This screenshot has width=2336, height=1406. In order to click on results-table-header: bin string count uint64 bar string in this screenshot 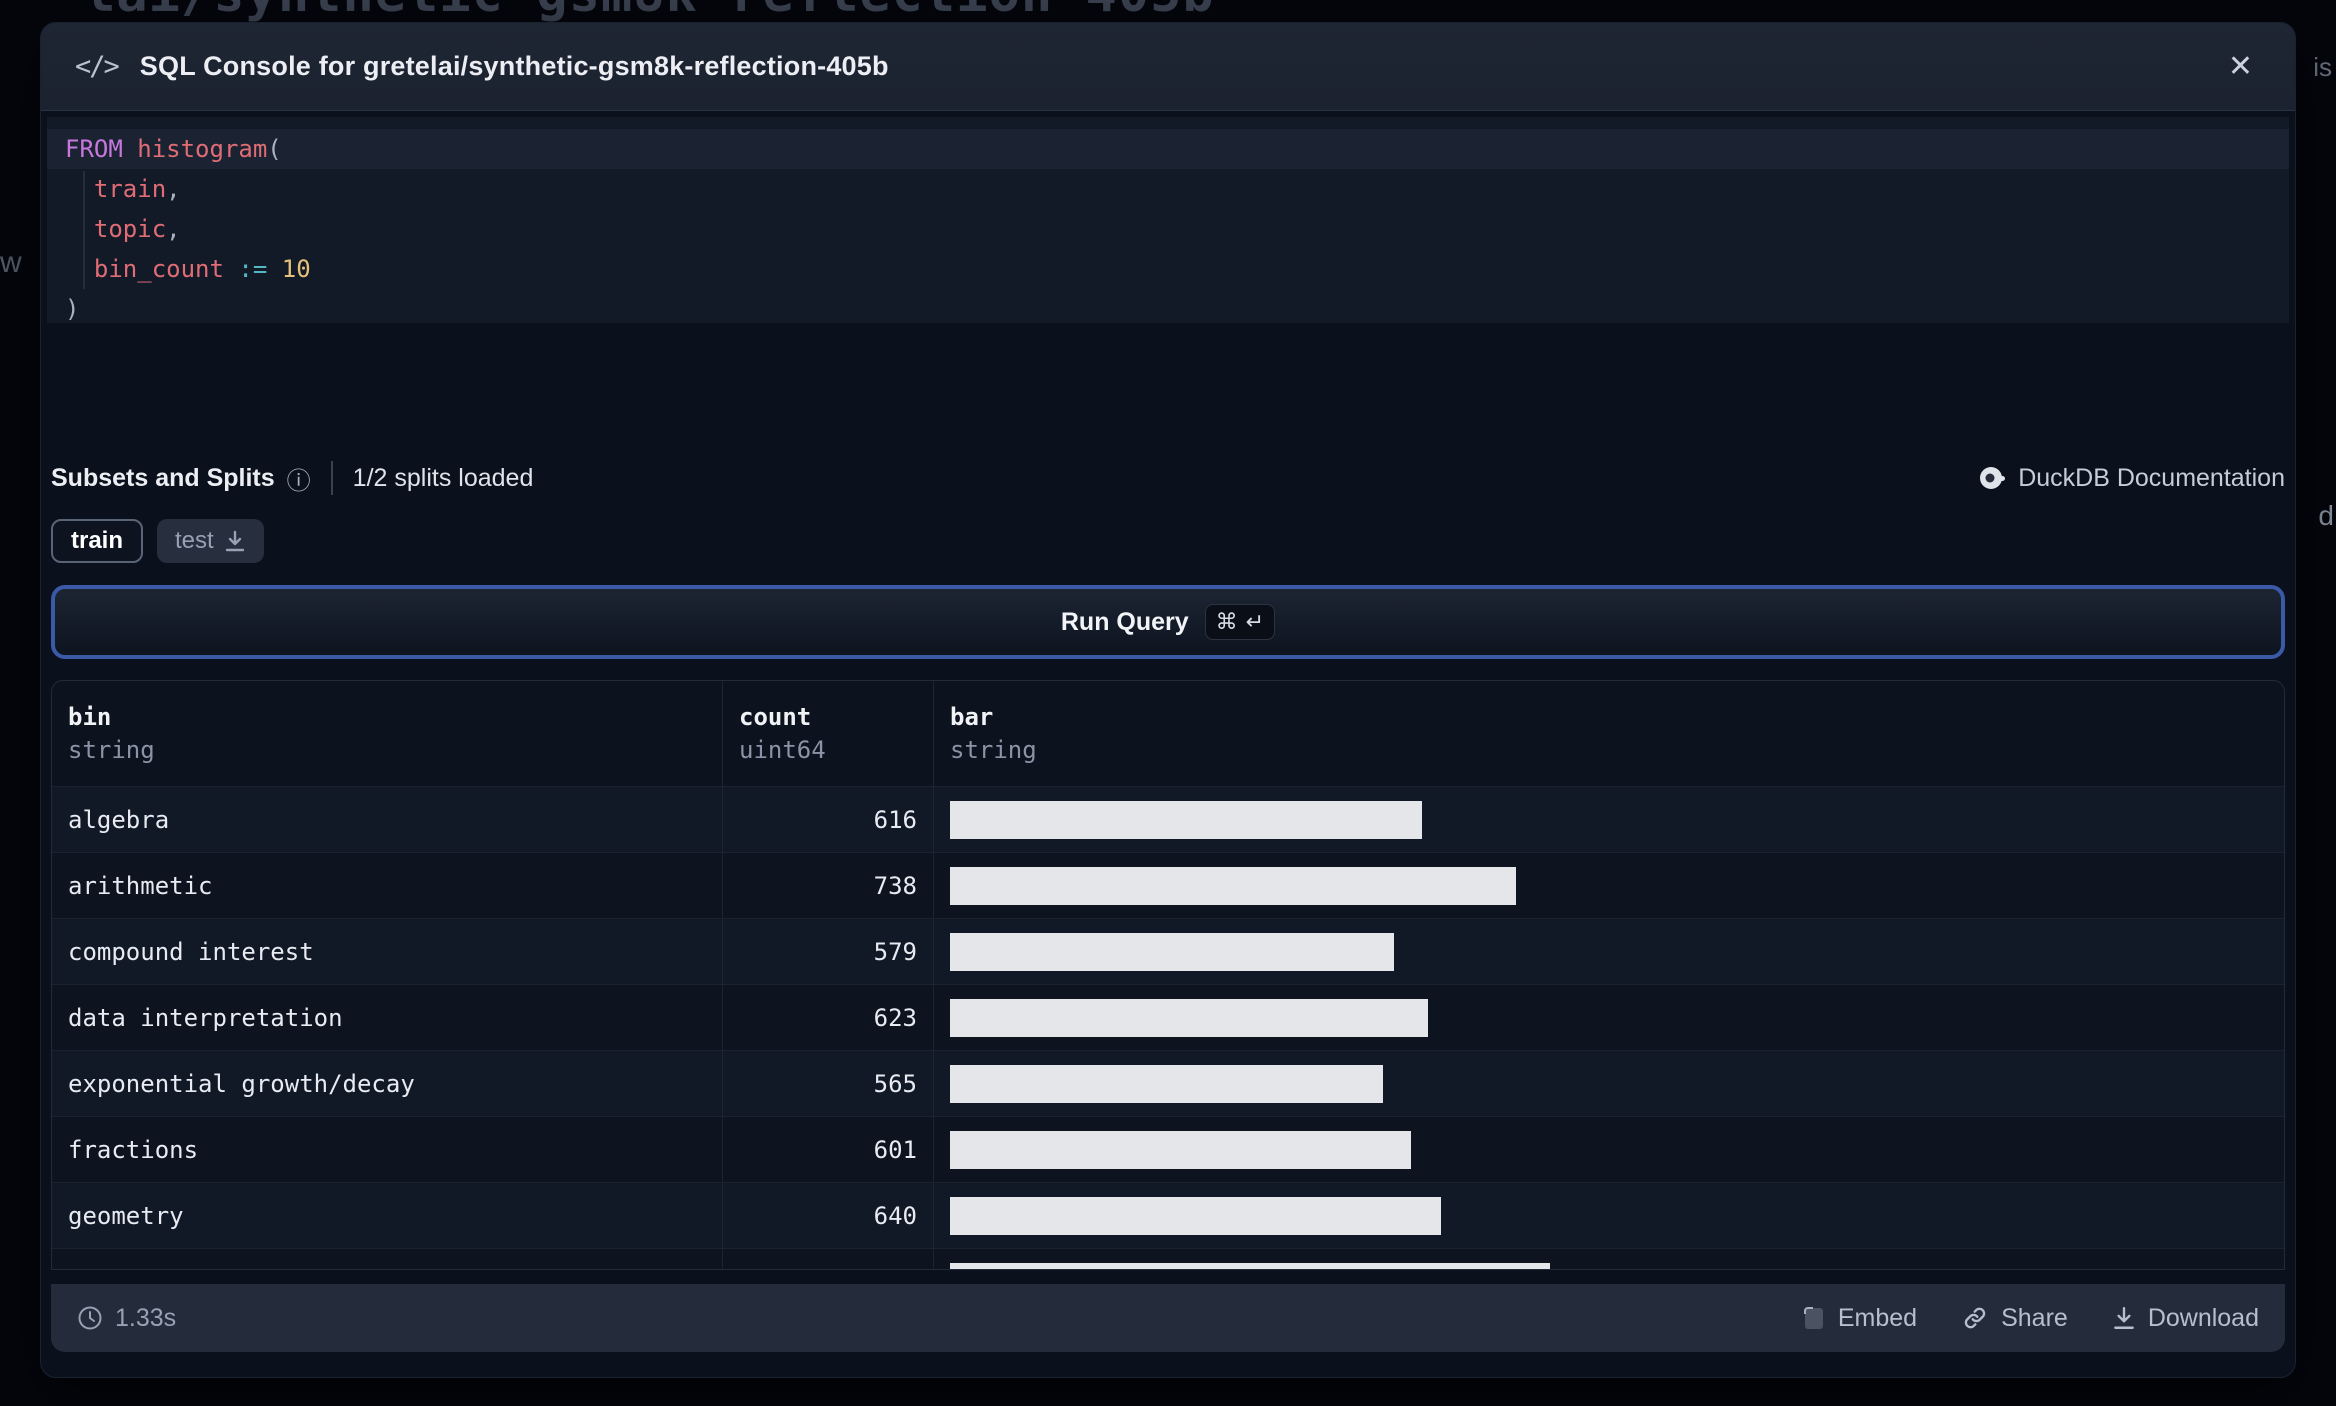, I will do `click(1168, 734)`.